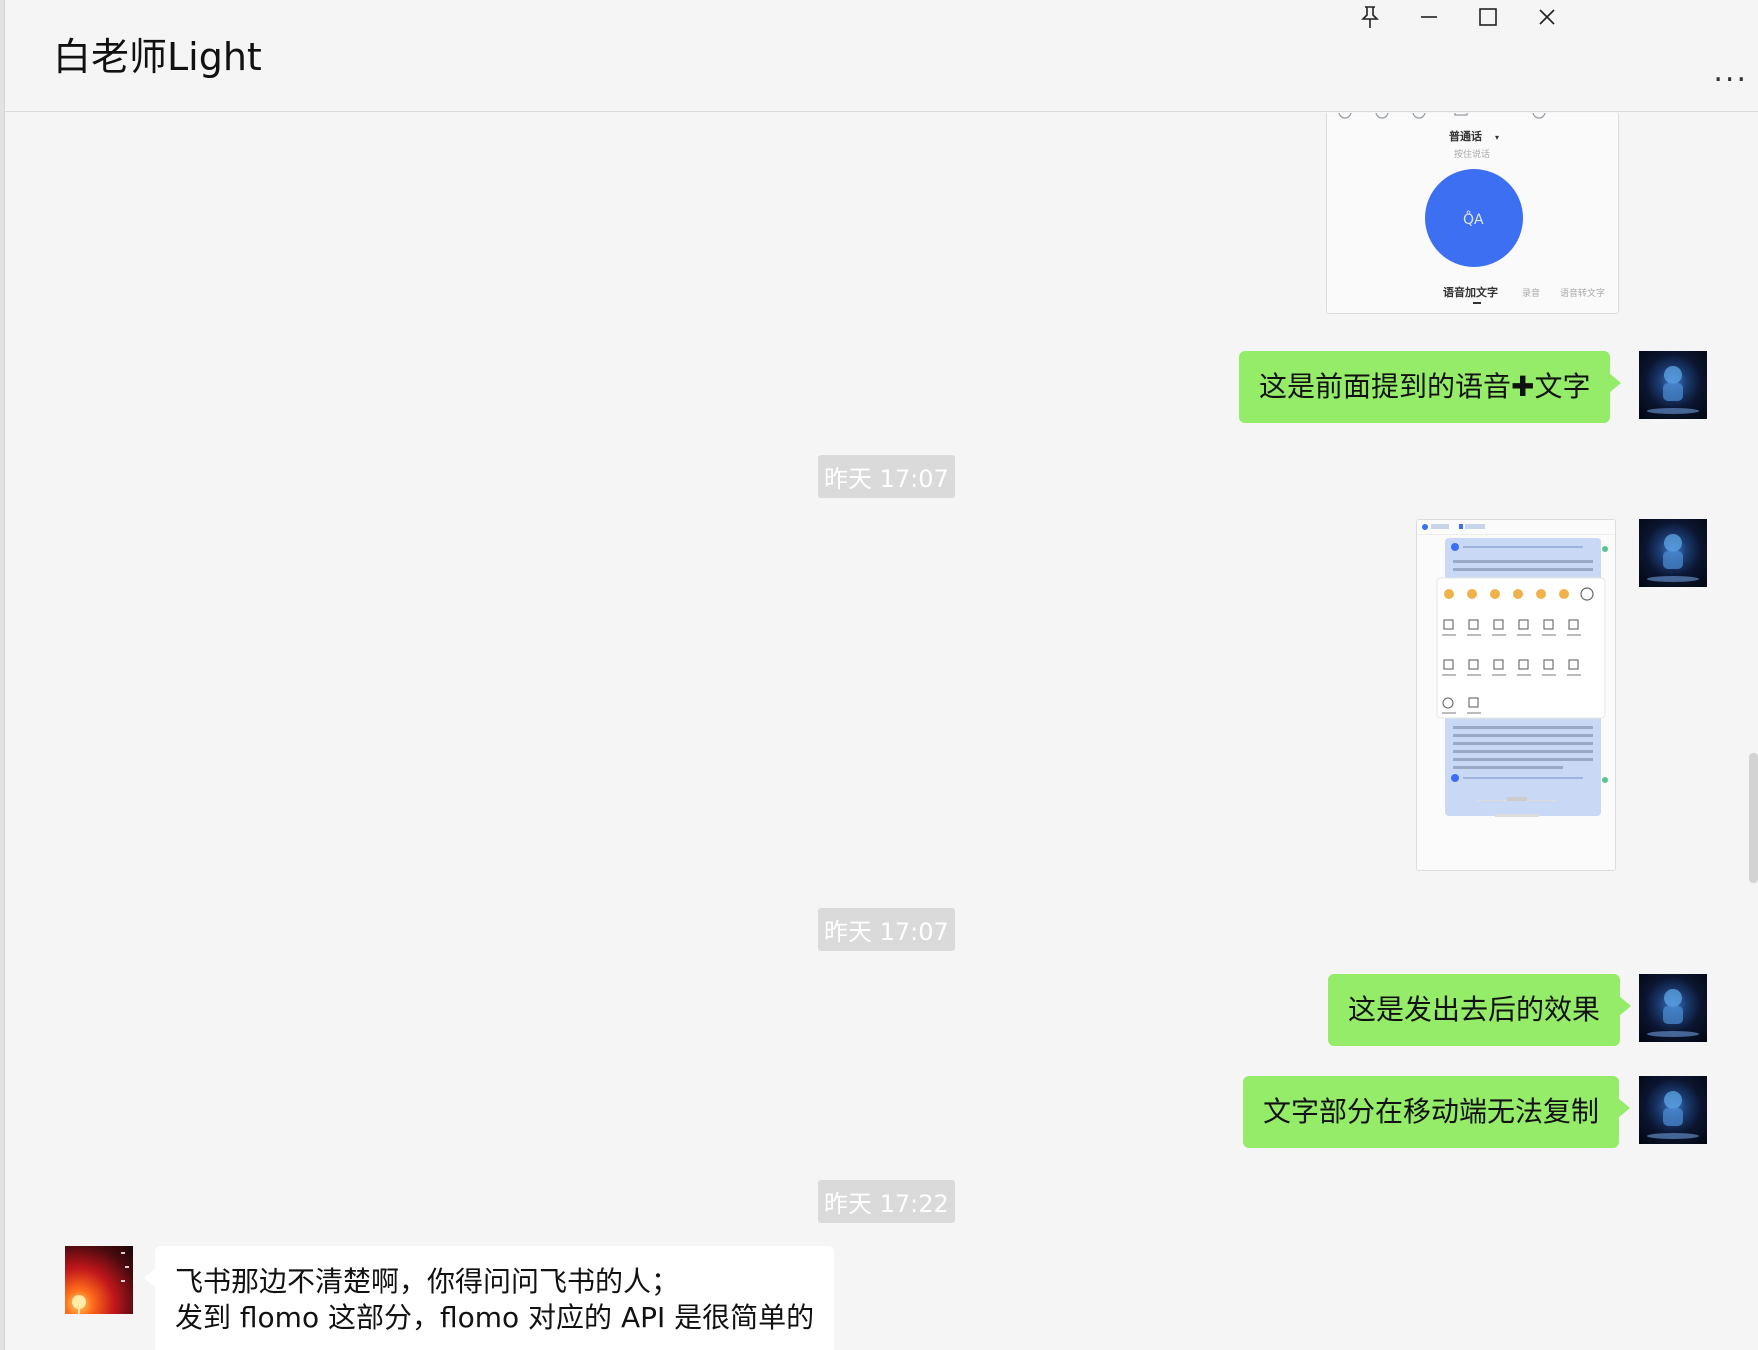 The width and height of the screenshot is (1758, 1350). I want to click on scrollbar-thumb, so click(1753, 818).